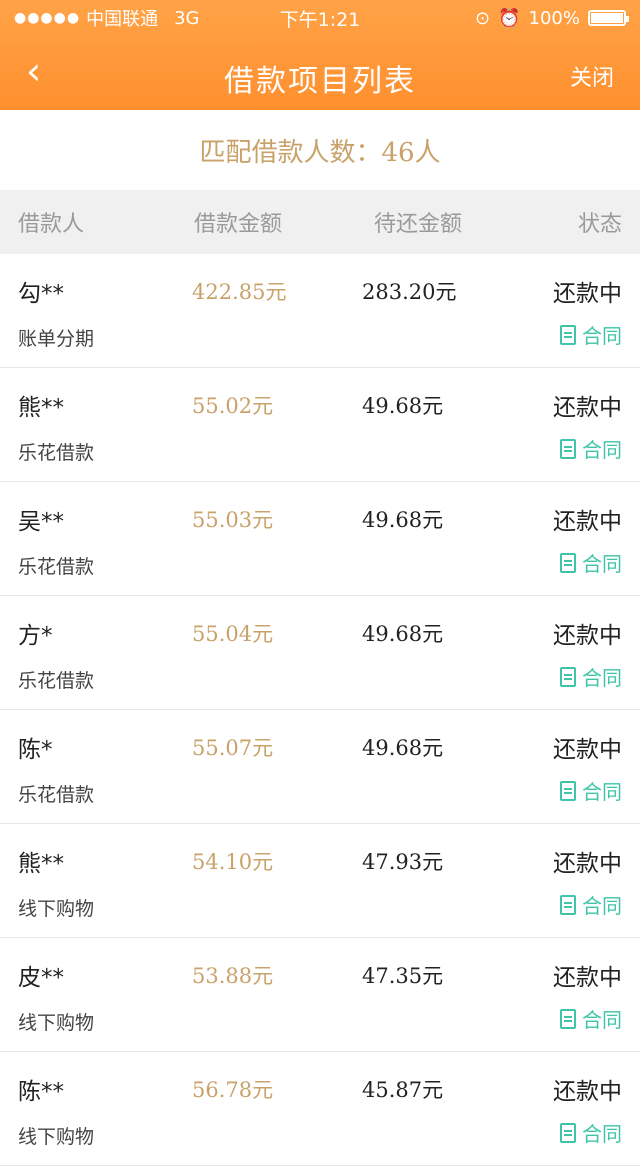 Image resolution: width=640 pixels, height=1166 pixels. I want to click on due-amount: 47.35元, so click(403, 976).